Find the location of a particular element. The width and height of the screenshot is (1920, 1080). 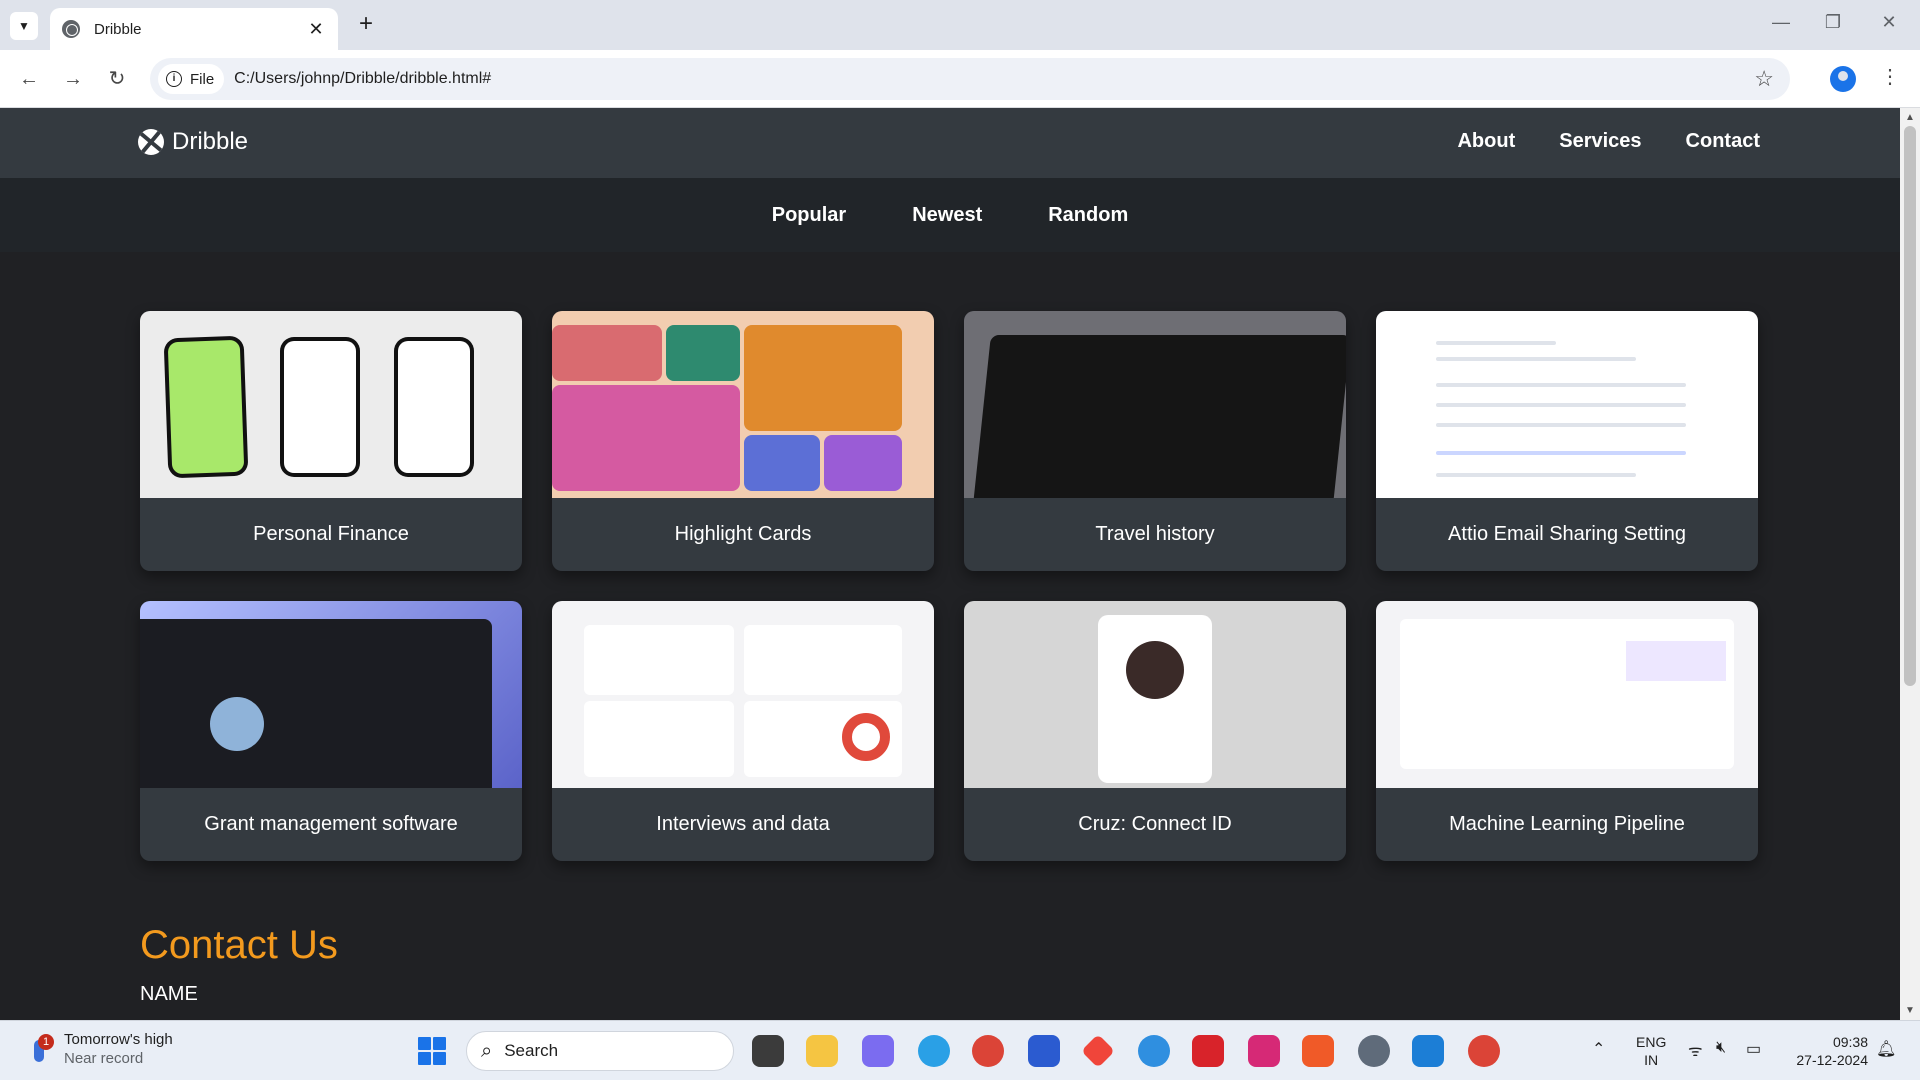

site-header: Dribble About Services Contact is located at coordinates (950, 143).